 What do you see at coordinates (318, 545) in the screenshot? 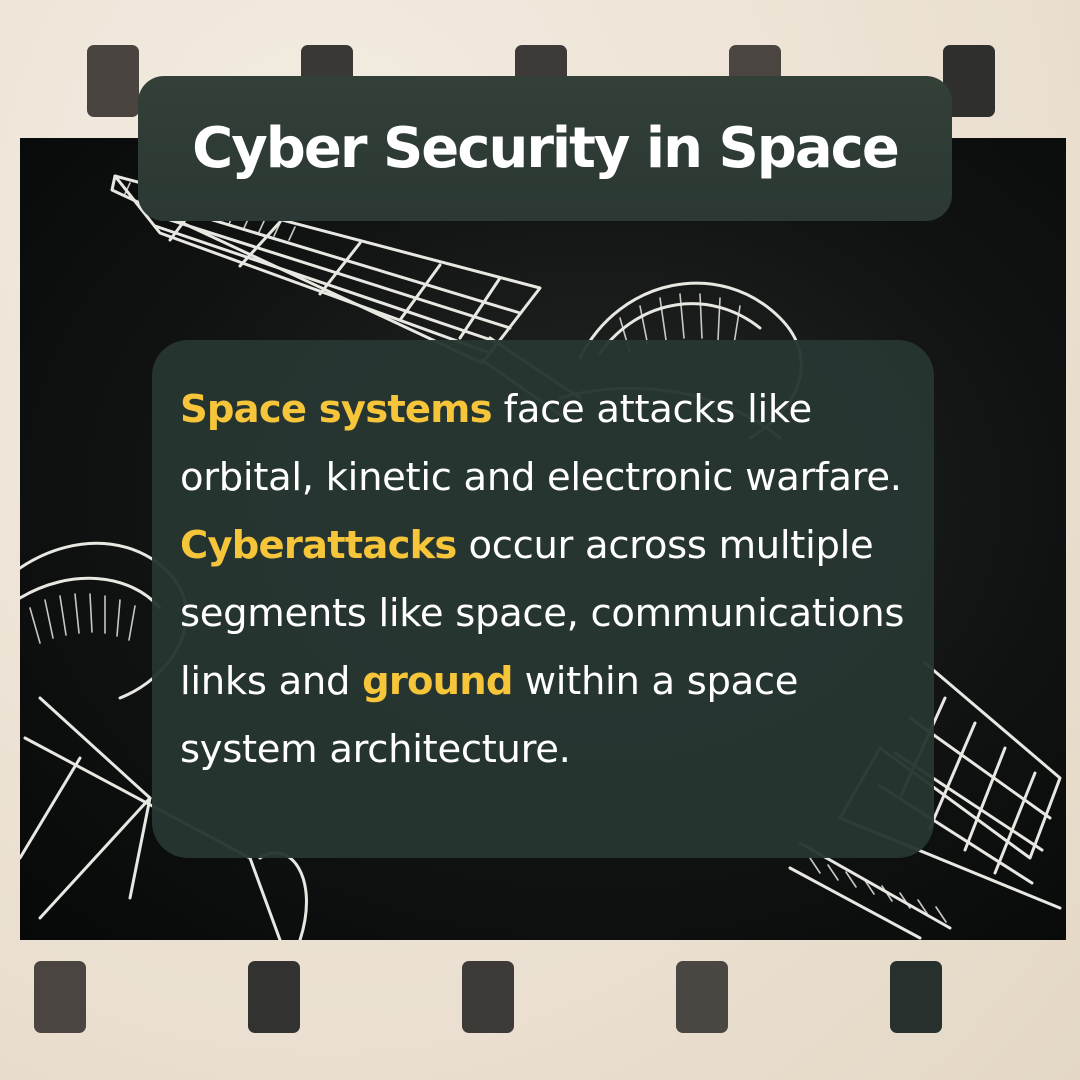
I see `highlight-cyberattacks: Cyberattacks` at bounding box center [318, 545].